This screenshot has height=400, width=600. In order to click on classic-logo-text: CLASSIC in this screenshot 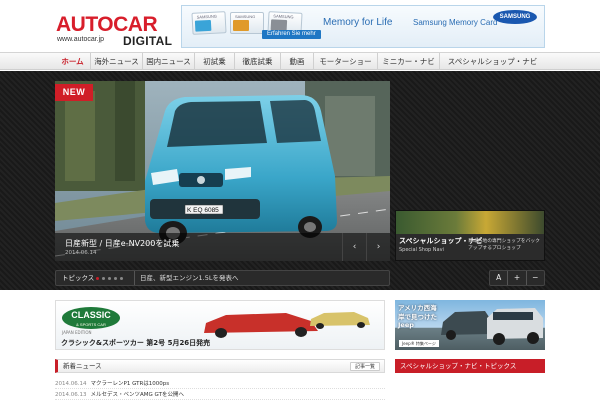, I will do `click(91, 315)`.